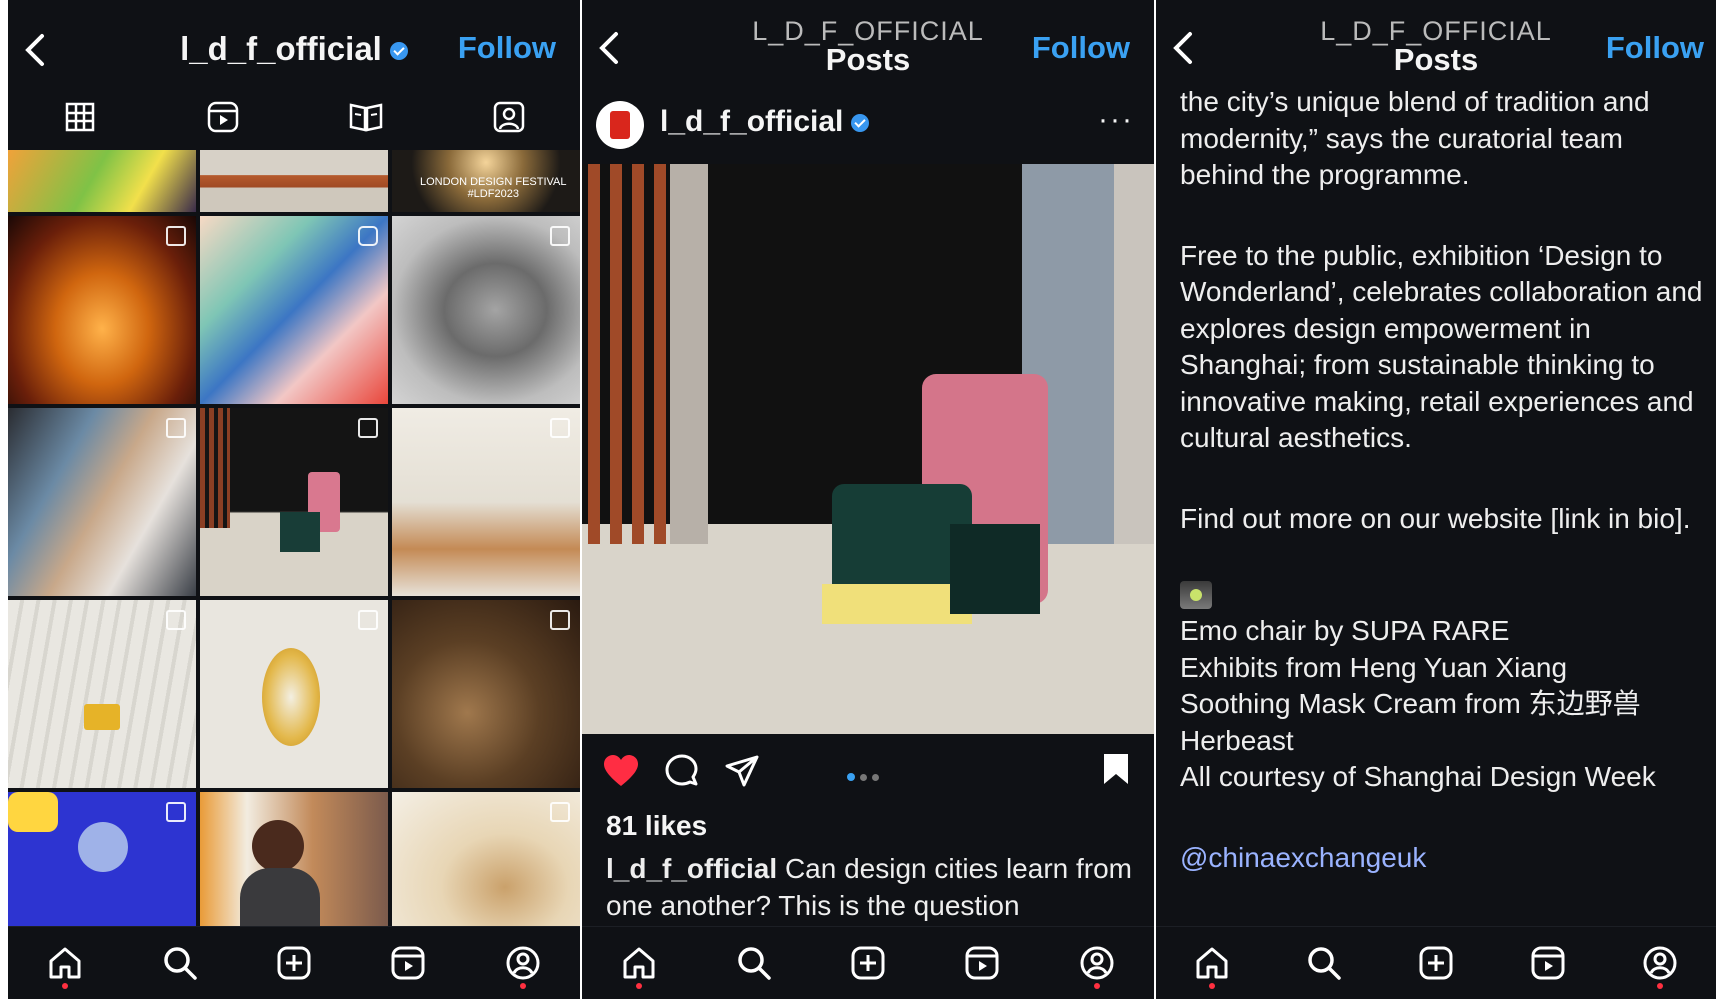 This screenshot has height=999, width=1716. I want to click on more-options-icon: ···, so click(1116, 120).